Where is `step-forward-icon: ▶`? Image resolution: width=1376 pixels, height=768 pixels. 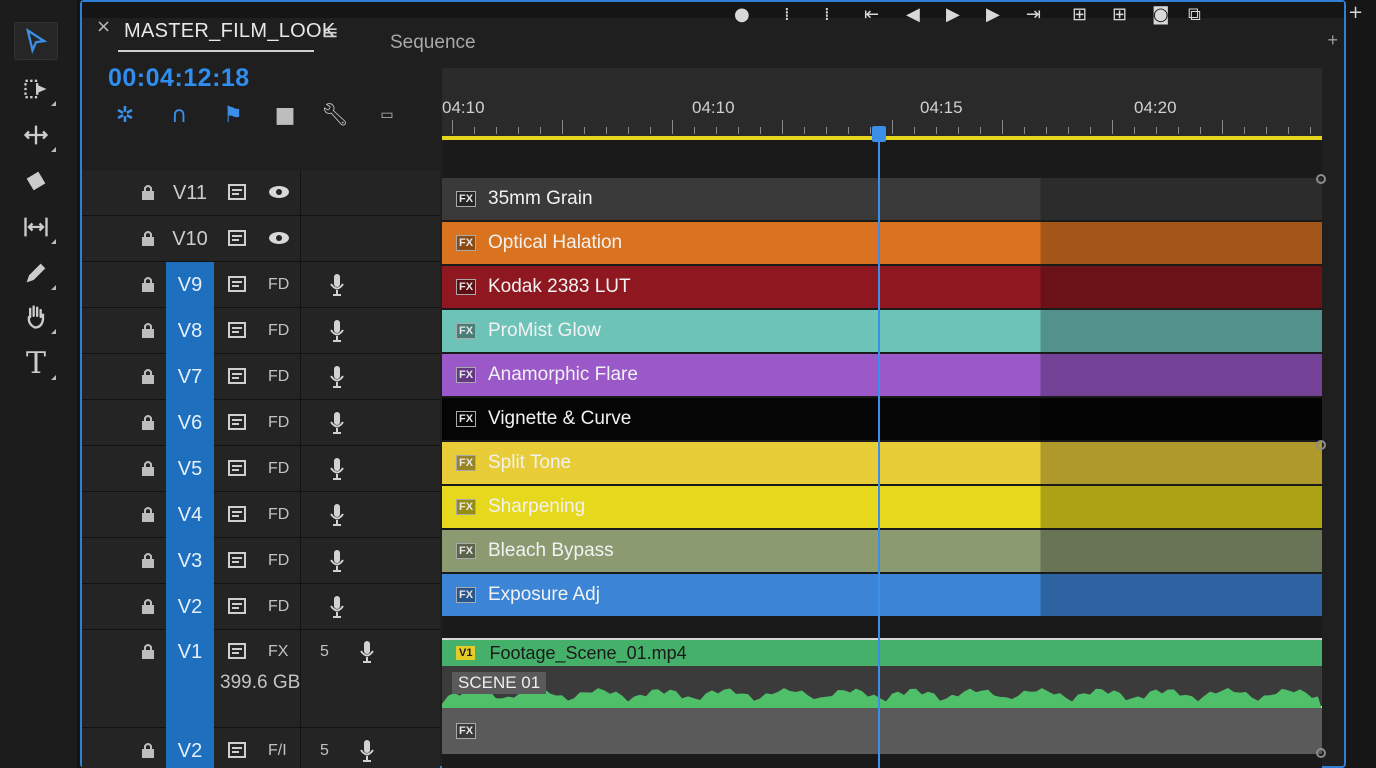 step-forward-icon: ▶ is located at coordinates (993, 14).